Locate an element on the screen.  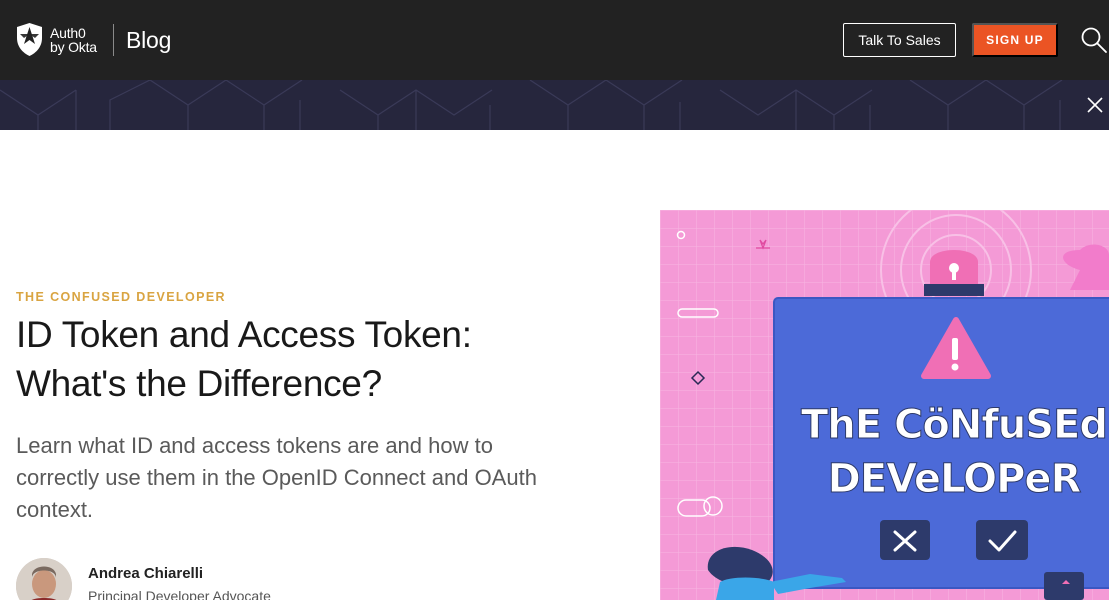
logo-wordmark: Auth0 by Okta is located at coordinates (73, 40).